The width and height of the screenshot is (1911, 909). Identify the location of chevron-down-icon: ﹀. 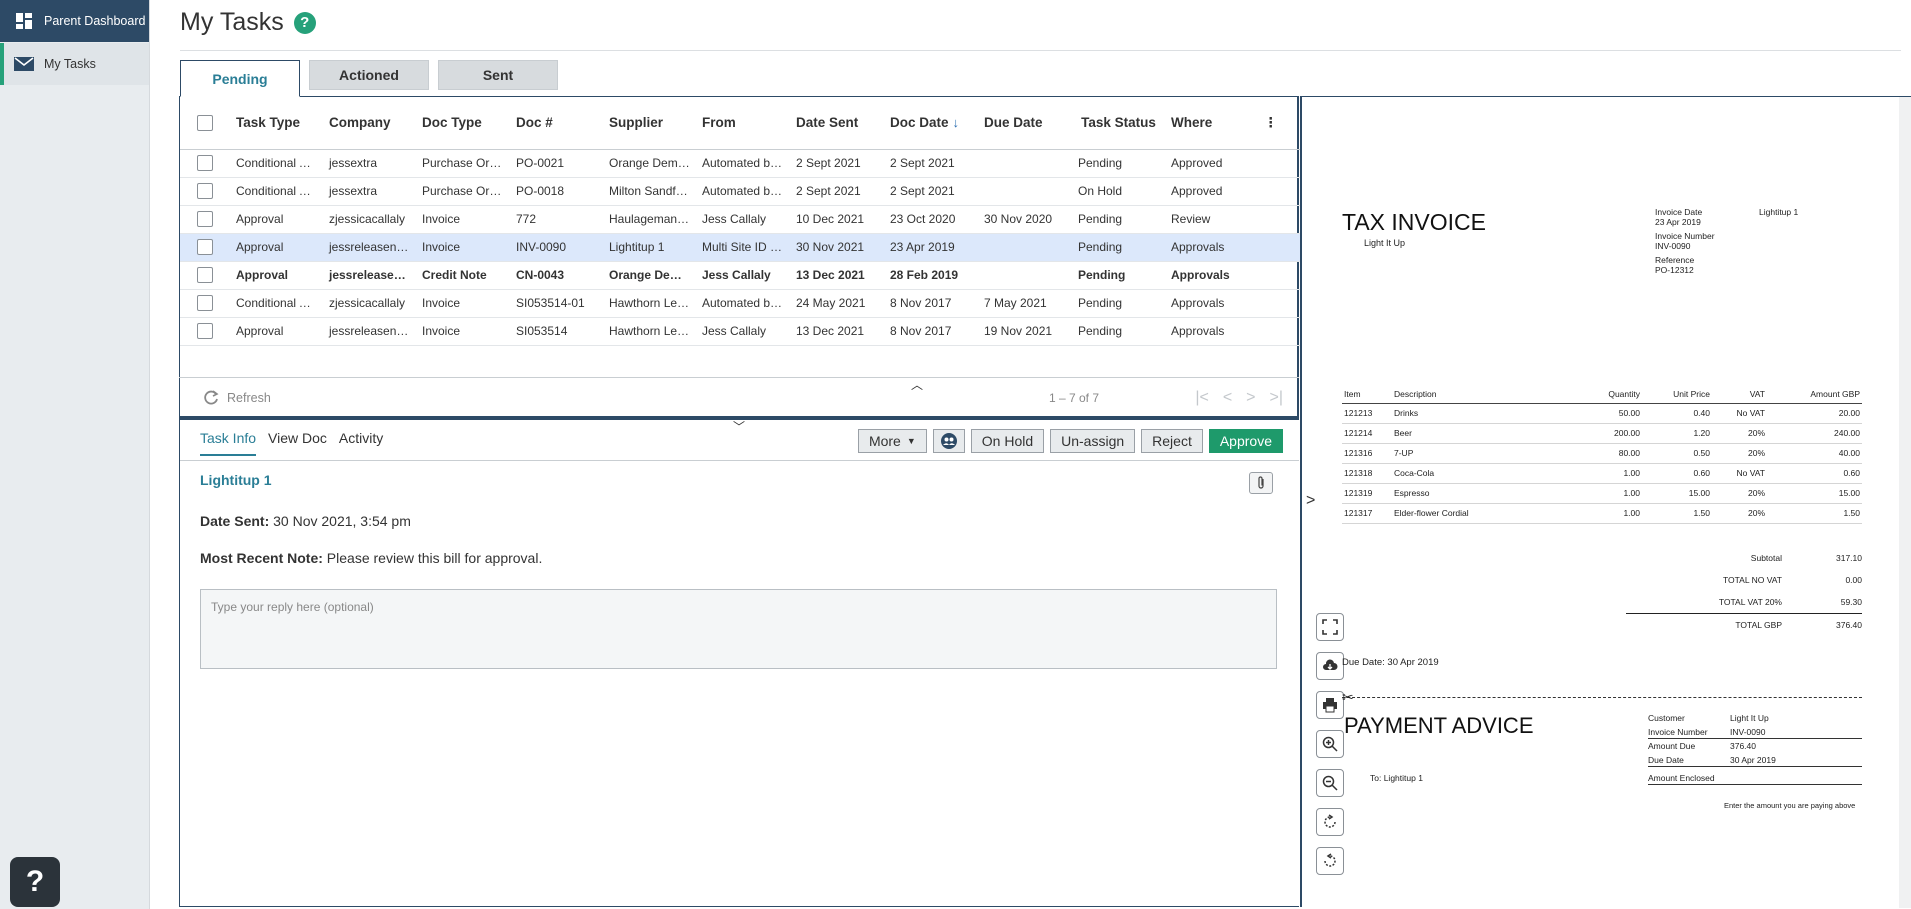
(739, 426).